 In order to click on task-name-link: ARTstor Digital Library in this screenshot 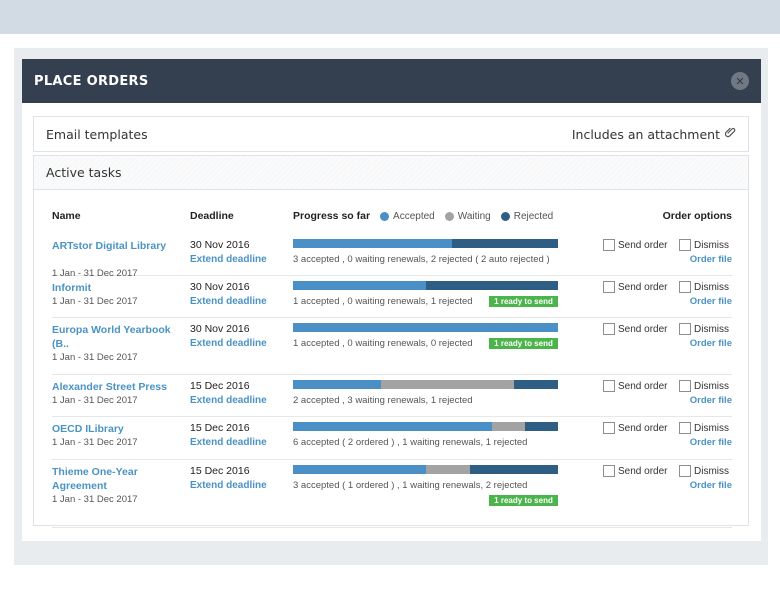, I will do `click(117, 246)`.